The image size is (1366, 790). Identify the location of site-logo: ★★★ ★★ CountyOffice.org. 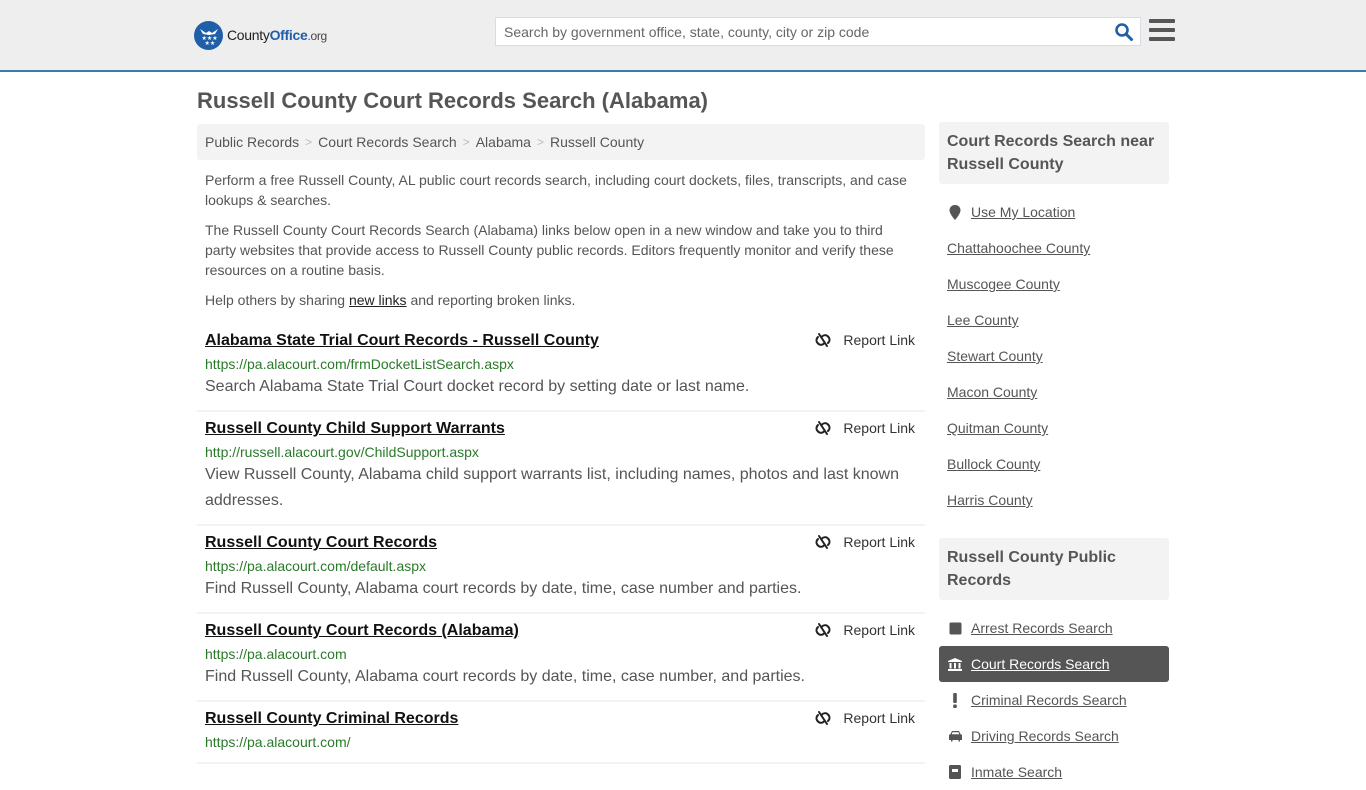
(260, 35).